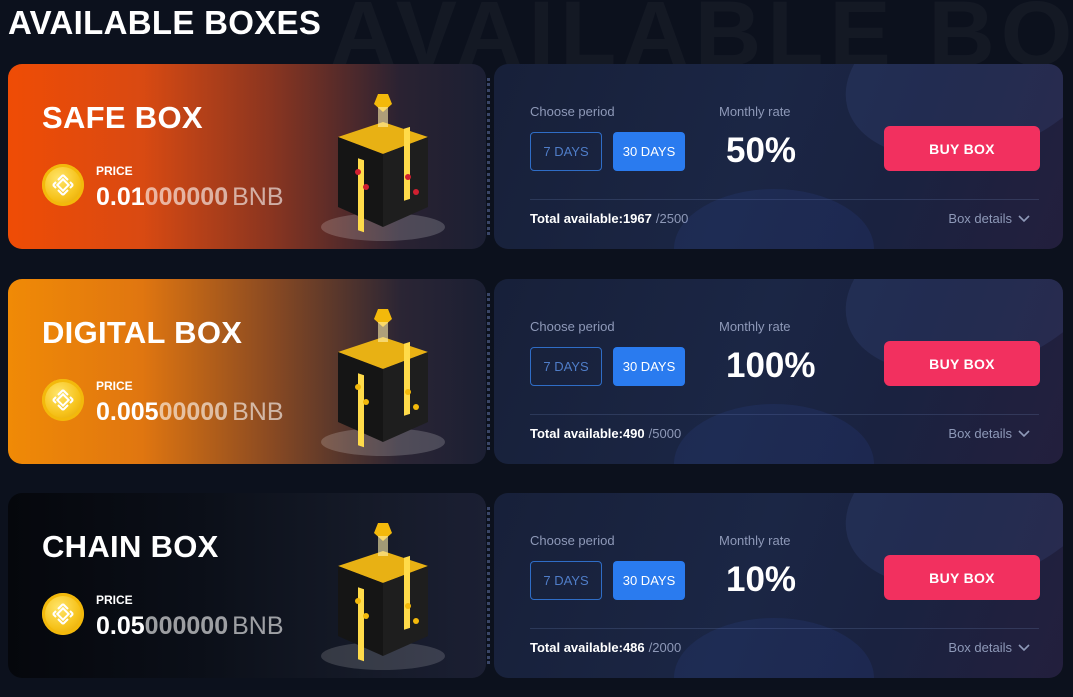 The image size is (1073, 697). I want to click on total-available-count: Total available:486, so click(587, 647).